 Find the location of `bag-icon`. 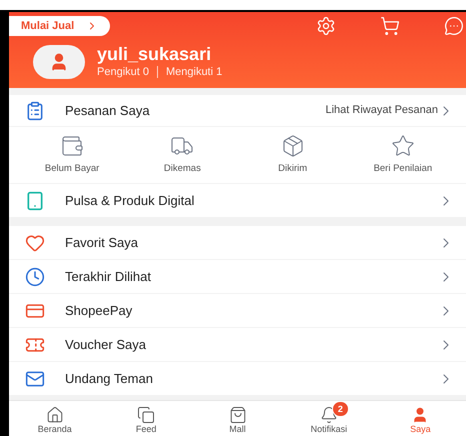

bag-icon is located at coordinates (237, 415).